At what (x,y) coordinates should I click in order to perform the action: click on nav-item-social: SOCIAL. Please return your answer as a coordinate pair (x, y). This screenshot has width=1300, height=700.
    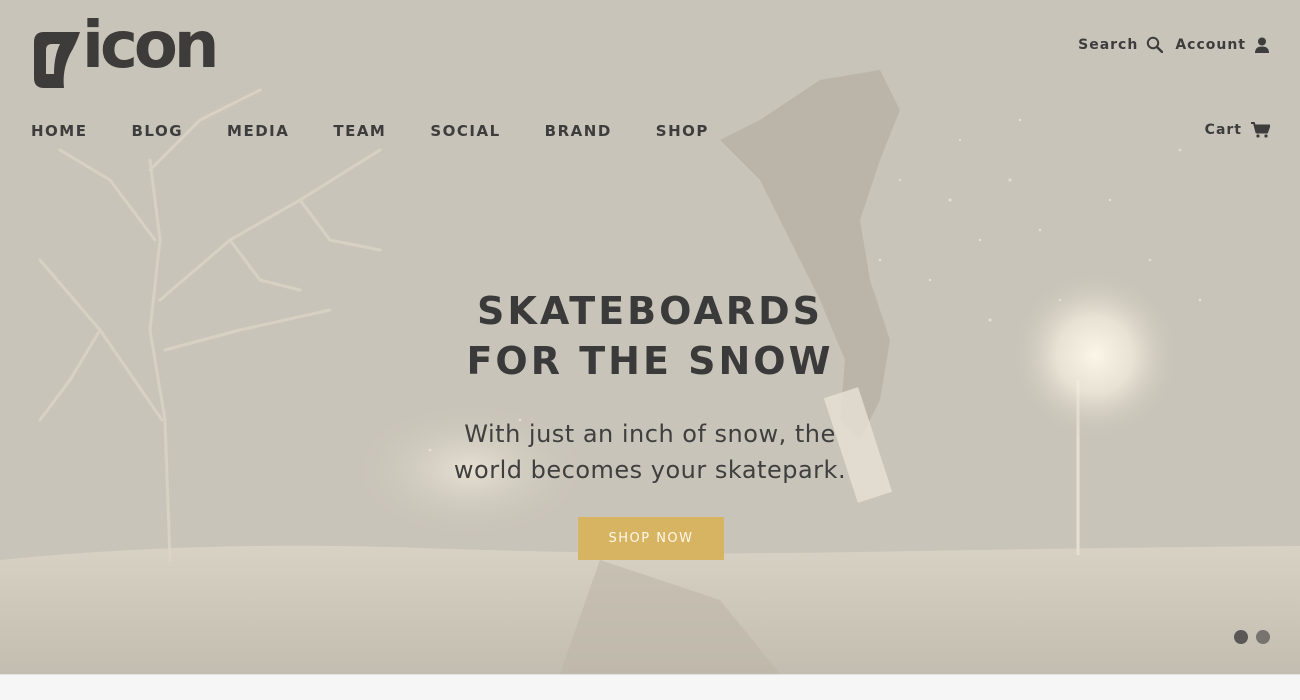
    Looking at the image, I should click on (465, 131).